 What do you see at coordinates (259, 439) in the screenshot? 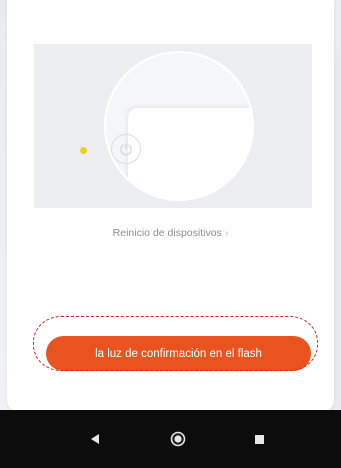
I see `recent-apps-icon` at bounding box center [259, 439].